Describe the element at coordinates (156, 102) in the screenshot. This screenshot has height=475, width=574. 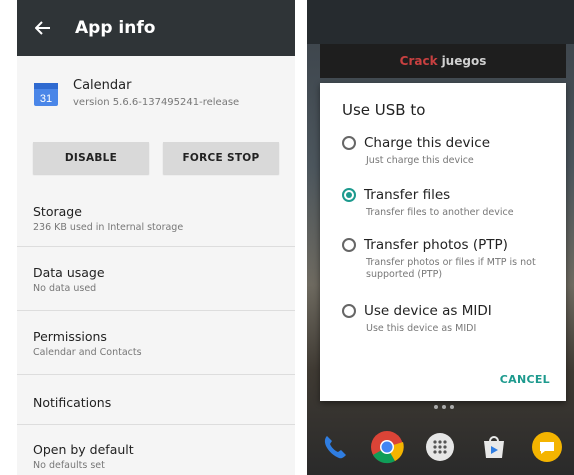
I see `app-version: version 5.6.6-137495241-release` at that location.